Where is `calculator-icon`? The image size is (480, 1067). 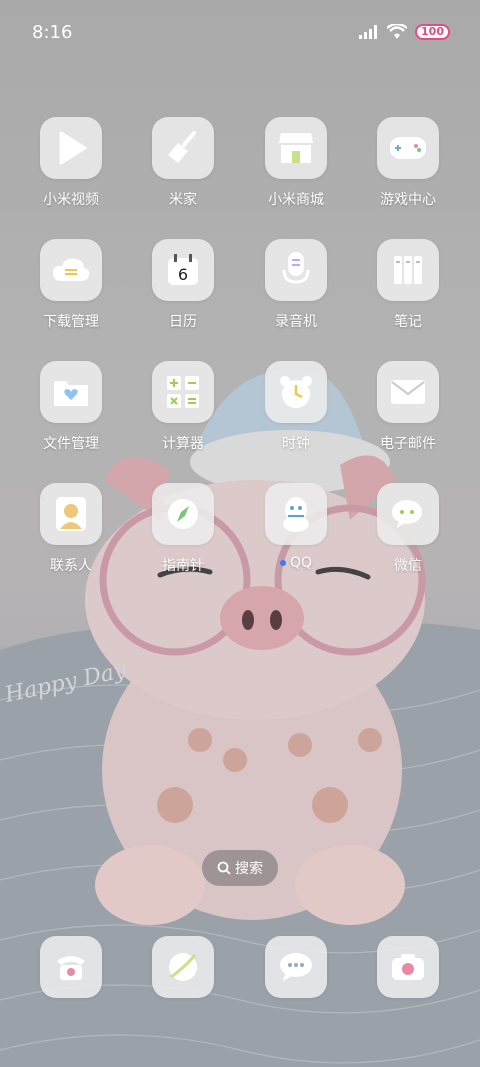
calculator-icon is located at coordinates (183, 392).